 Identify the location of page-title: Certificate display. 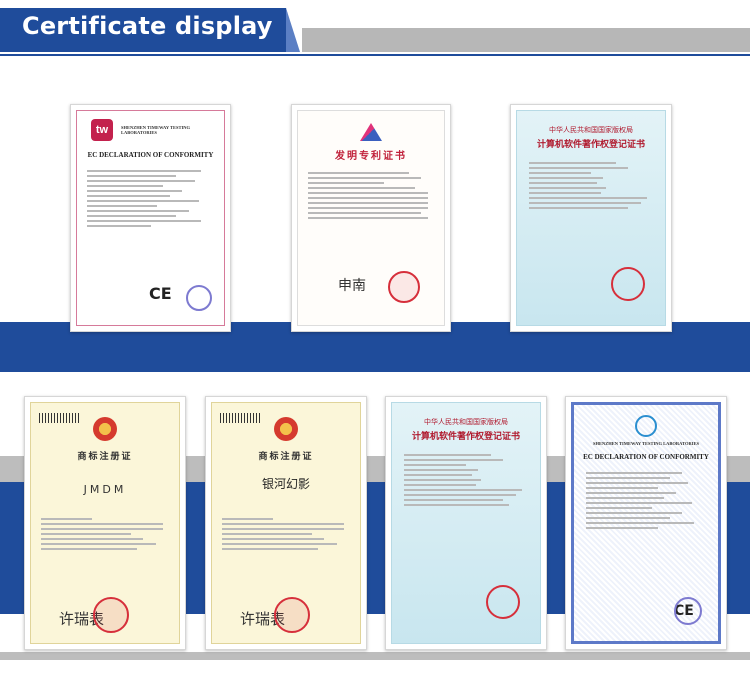
(147, 26).